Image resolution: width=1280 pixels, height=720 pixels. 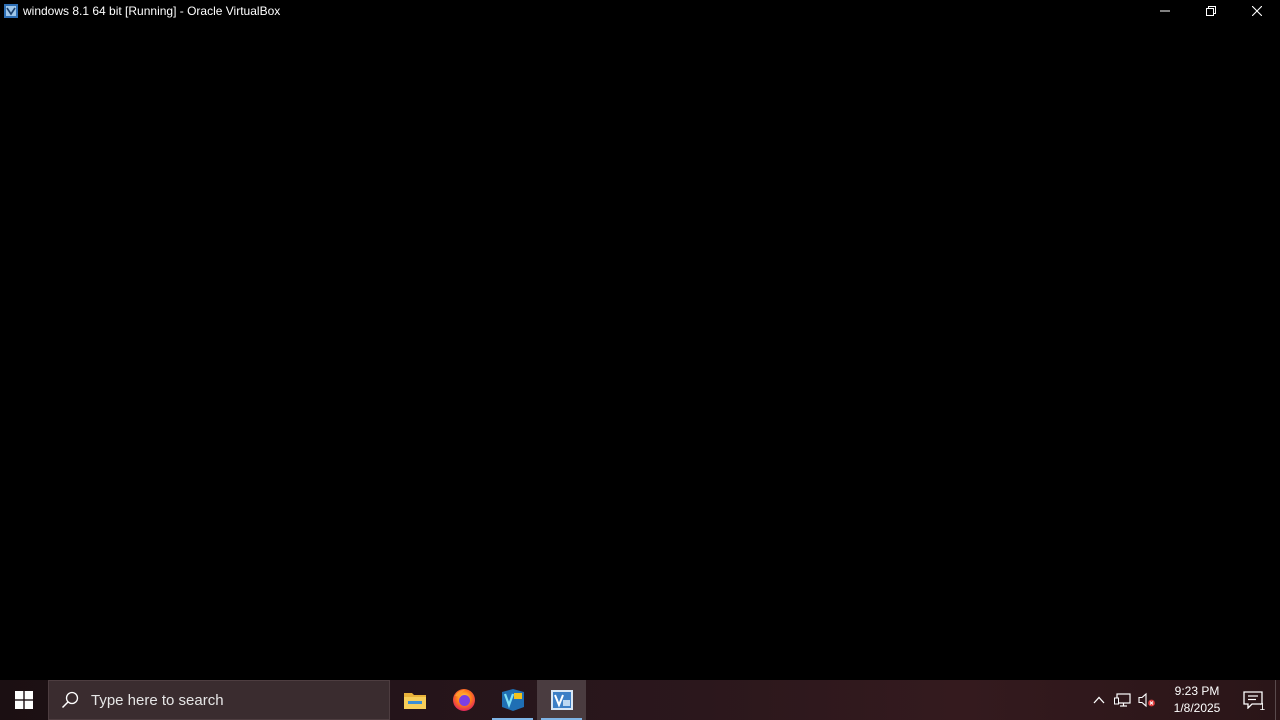 I want to click on network-icon, so click(x=1122, y=700).